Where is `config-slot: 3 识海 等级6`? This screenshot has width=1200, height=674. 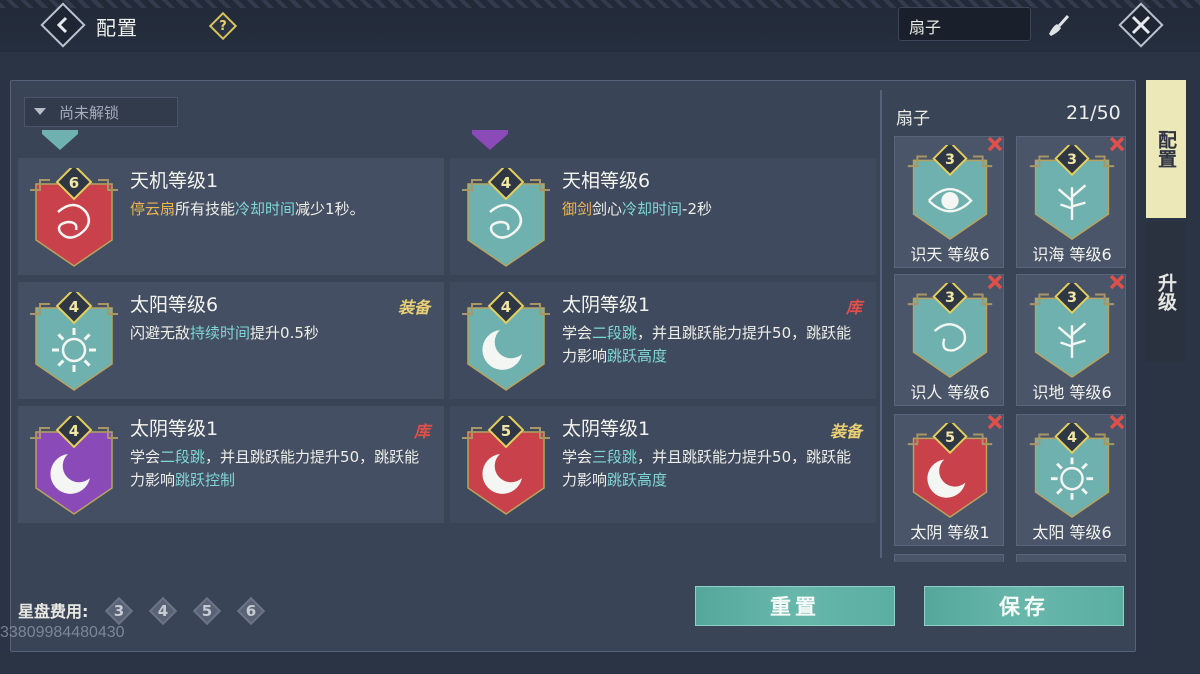
config-slot: 3 识海 等级6 is located at coordinates (1071, 202).